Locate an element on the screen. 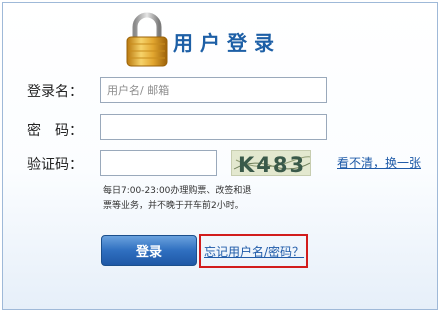  password-input is located at coordinates (213, 127).